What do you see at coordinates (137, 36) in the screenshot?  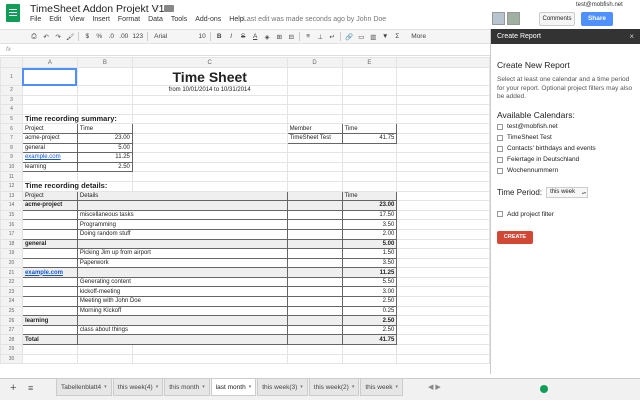 I see `number-format-button: 123` at bounding box center [137, 36].